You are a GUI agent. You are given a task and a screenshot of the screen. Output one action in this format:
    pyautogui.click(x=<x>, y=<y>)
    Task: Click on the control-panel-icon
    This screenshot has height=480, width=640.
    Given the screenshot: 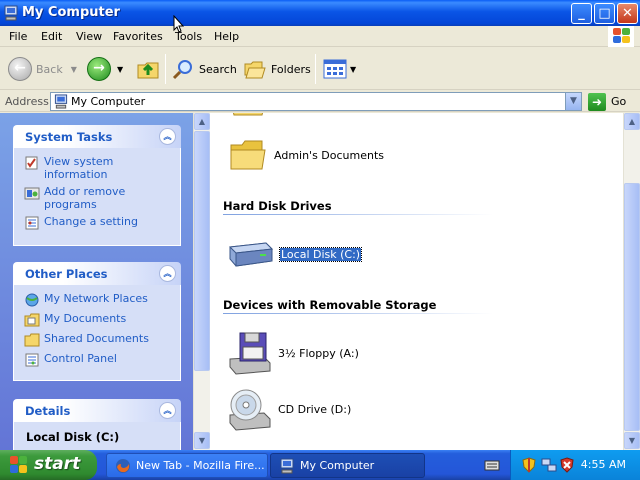 What is the action you would take?
    pyautogui.click(x=32, y=360)
    